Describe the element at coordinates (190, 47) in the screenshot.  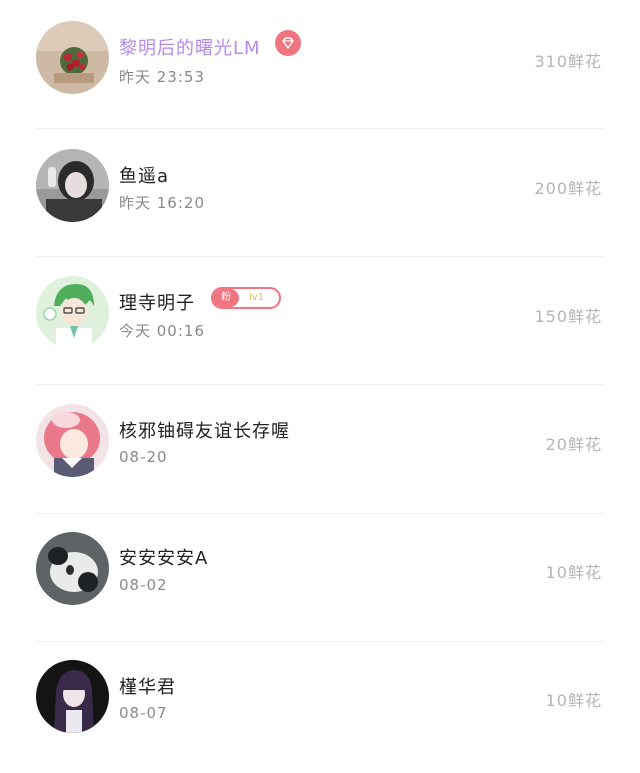
I see `contact-name: 黎明后的曙光LM` at that location.